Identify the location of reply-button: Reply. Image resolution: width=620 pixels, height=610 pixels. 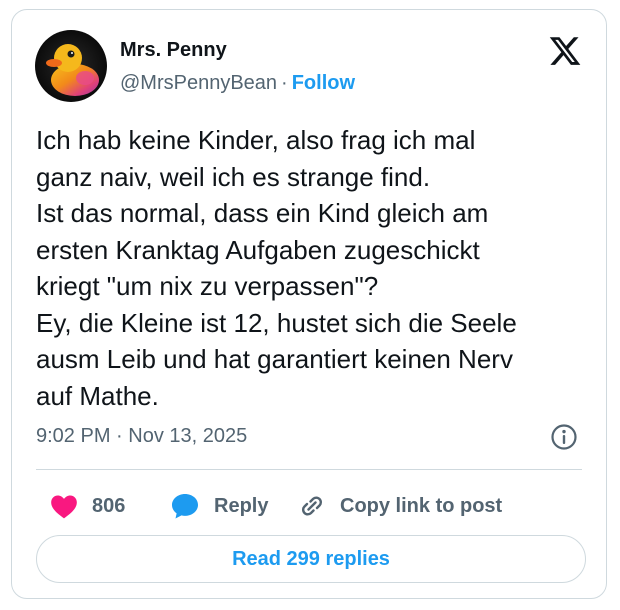
(219, 506).